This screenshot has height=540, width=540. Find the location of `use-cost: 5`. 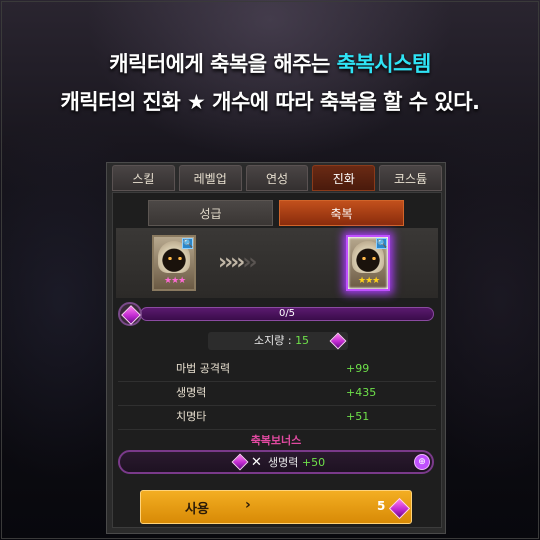

use-cost: 5 is located at coordinates (381, 506).